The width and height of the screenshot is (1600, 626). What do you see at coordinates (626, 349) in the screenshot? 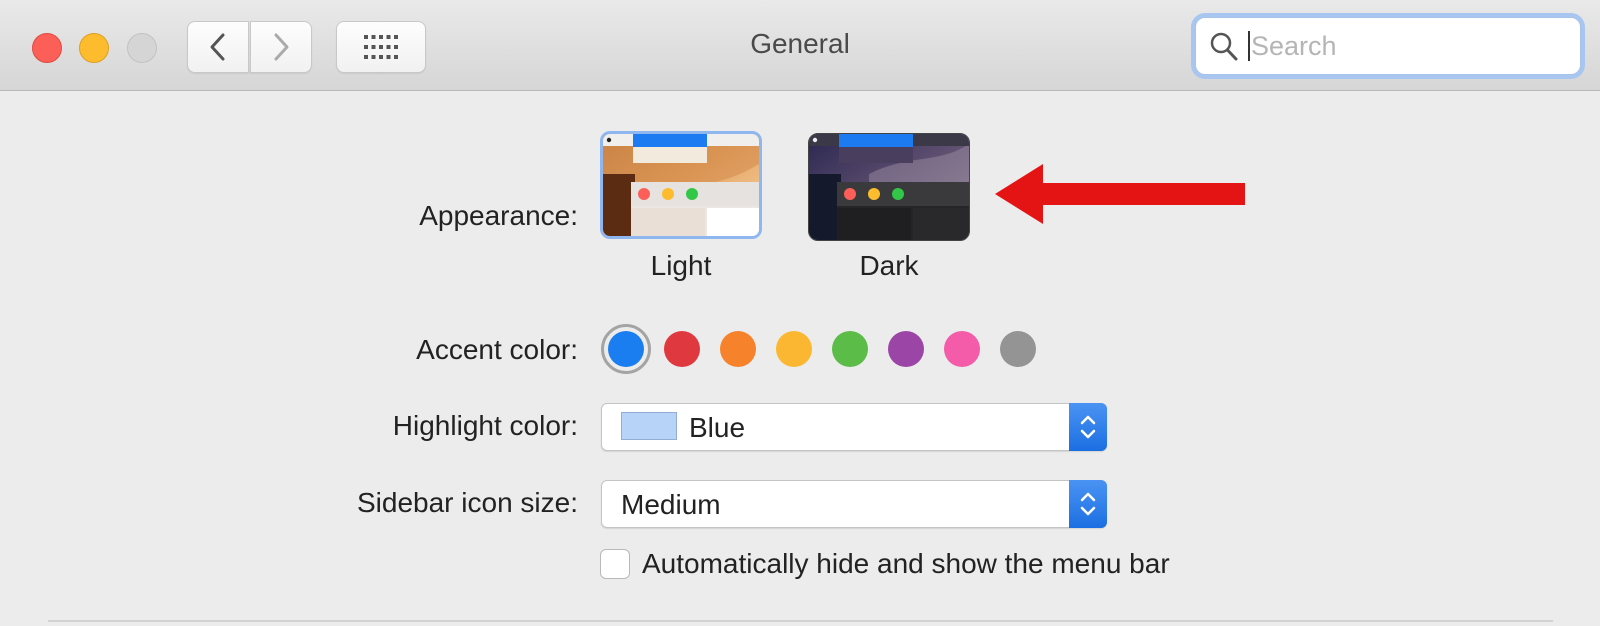
I see `accent-swatch-blue` at bounding box center [626, 349].